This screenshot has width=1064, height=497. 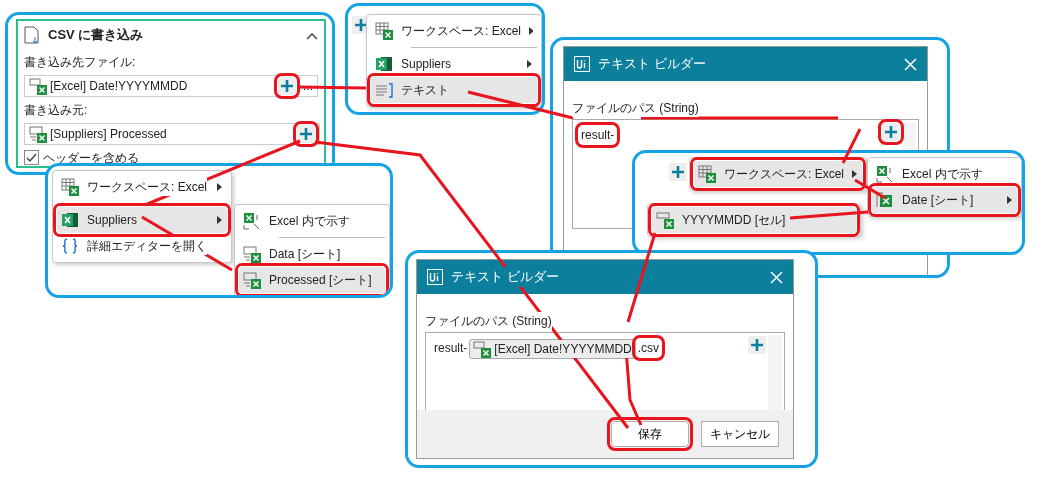 What do you see at coordinates (56, 110) in the screenshot?
I see `field-label: 書き込み元:` at bounding box center [56, 110].